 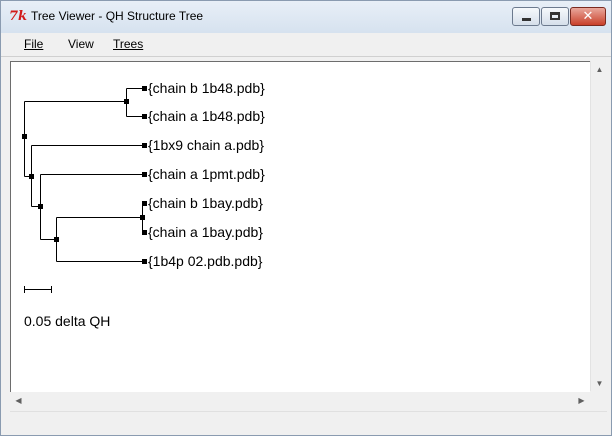 What do you see at coordinates (205, 232) in the screenshot?
I see `leaf-label: {chain a 1bay.pdb}` at bounding box center [205, 232].